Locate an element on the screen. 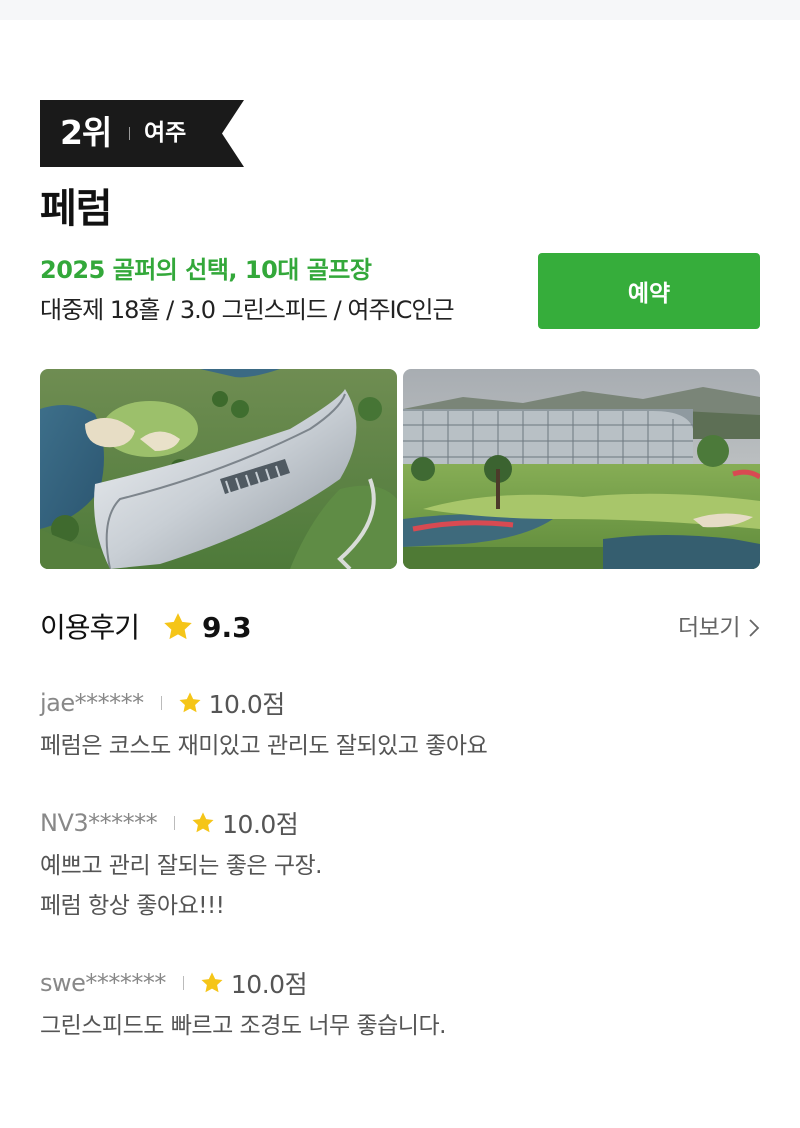  rank-badge: 2위 여주 is located at coordinates (142, 133).